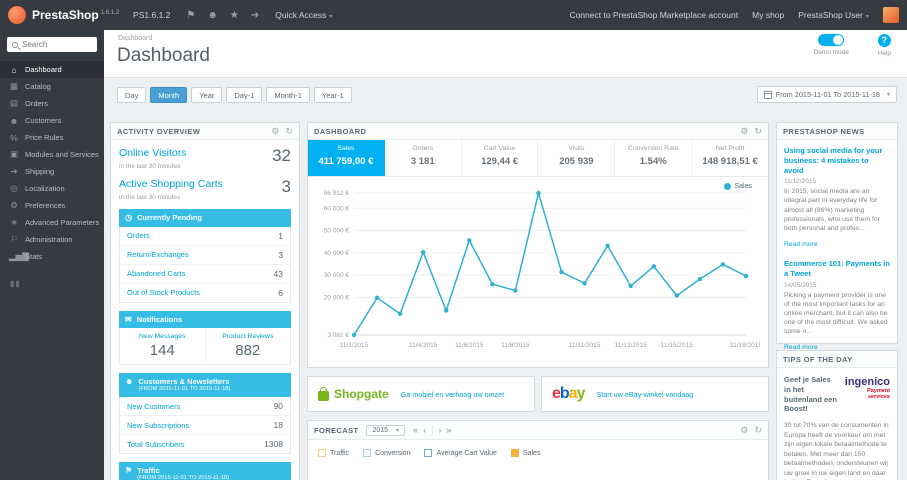  What do you see at coordinates (248, 336) in the screenshot?
I see `product-reviews-link: Product Reviews` at bounding box center [248, 336].